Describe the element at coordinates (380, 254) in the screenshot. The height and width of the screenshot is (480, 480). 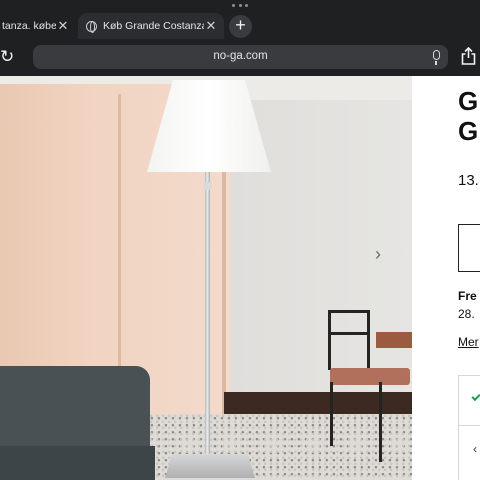
I see `next-image-arrow-icon: ›` at that location.